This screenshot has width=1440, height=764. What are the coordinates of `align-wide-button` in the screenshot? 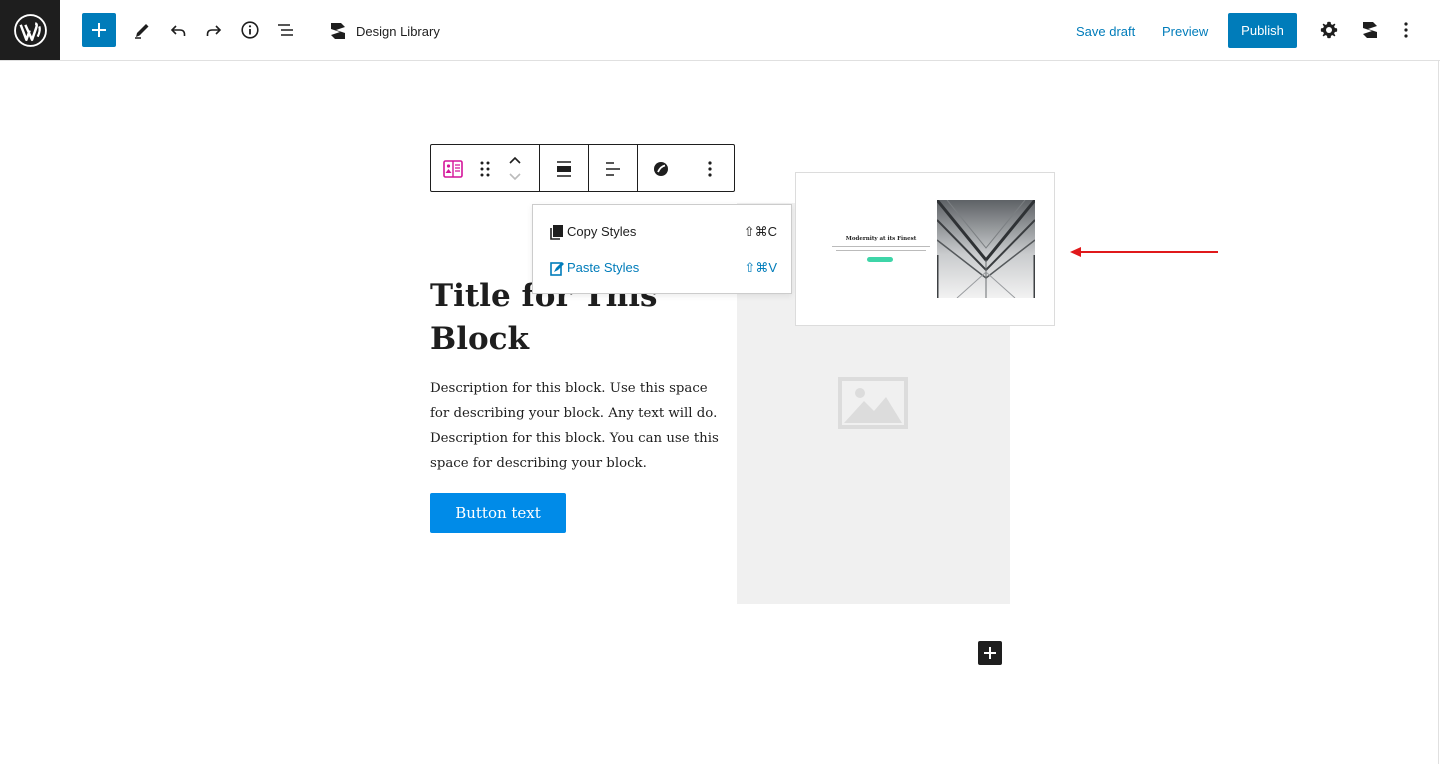 It's located at (564, 169).